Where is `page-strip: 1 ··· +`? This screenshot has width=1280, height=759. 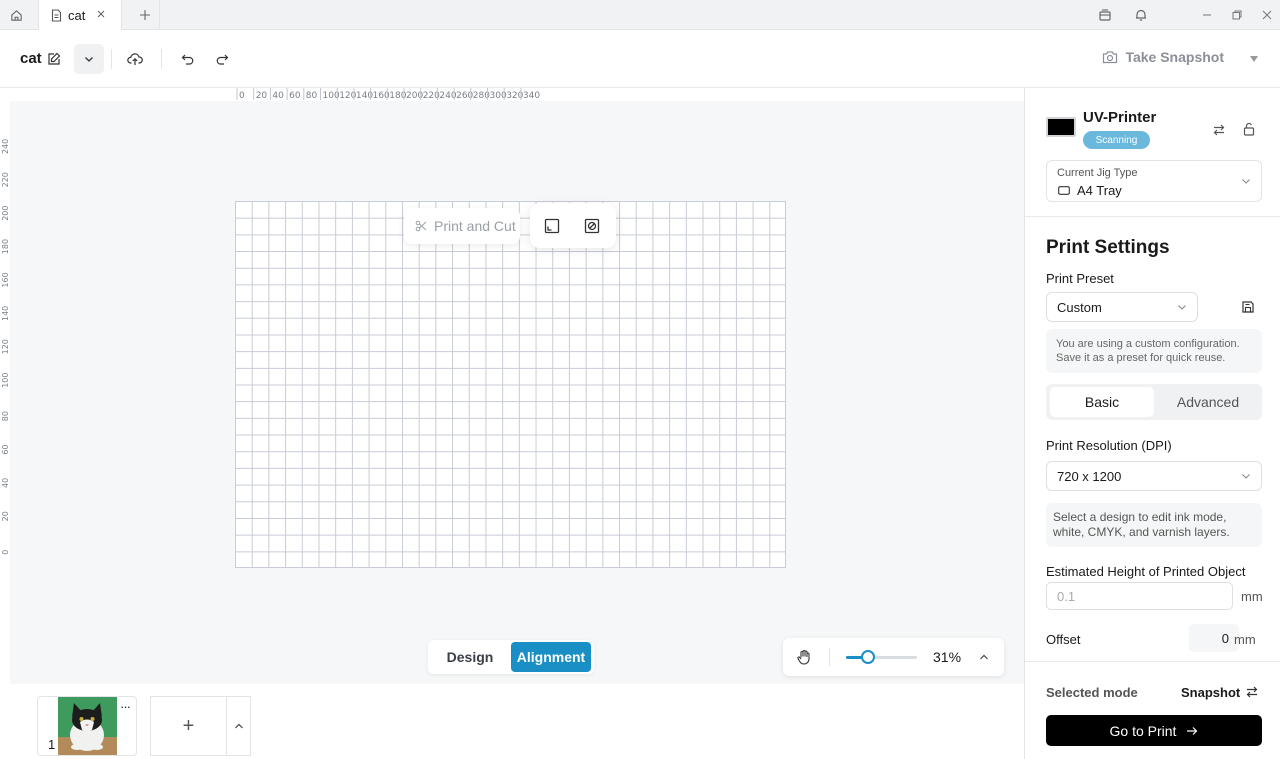 page-strip: 1 ··· + is located at coordinates (512, 721).